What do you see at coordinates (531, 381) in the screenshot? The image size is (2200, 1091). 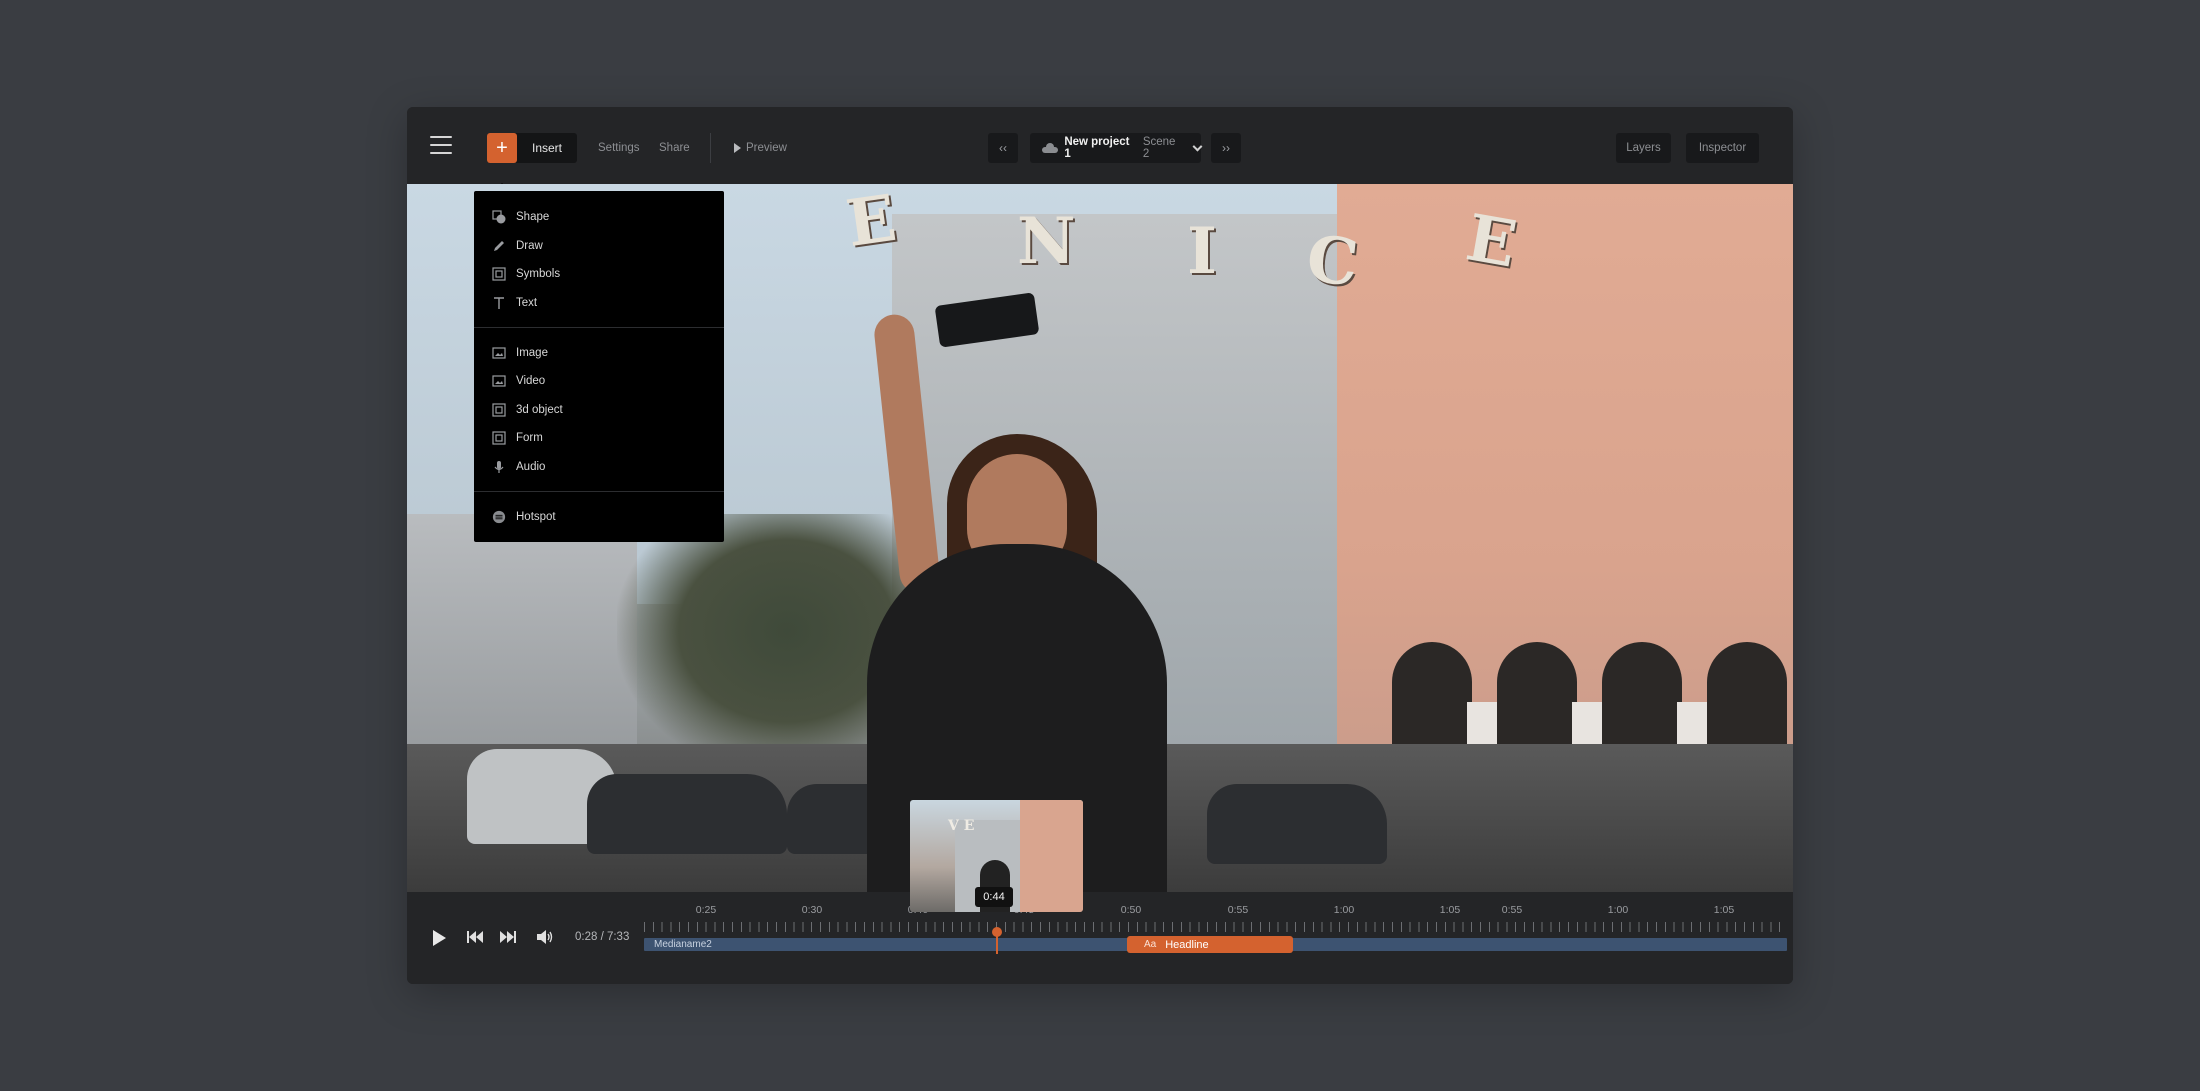 I see `menu-item-label: Video` at bounding box center [531, 381].